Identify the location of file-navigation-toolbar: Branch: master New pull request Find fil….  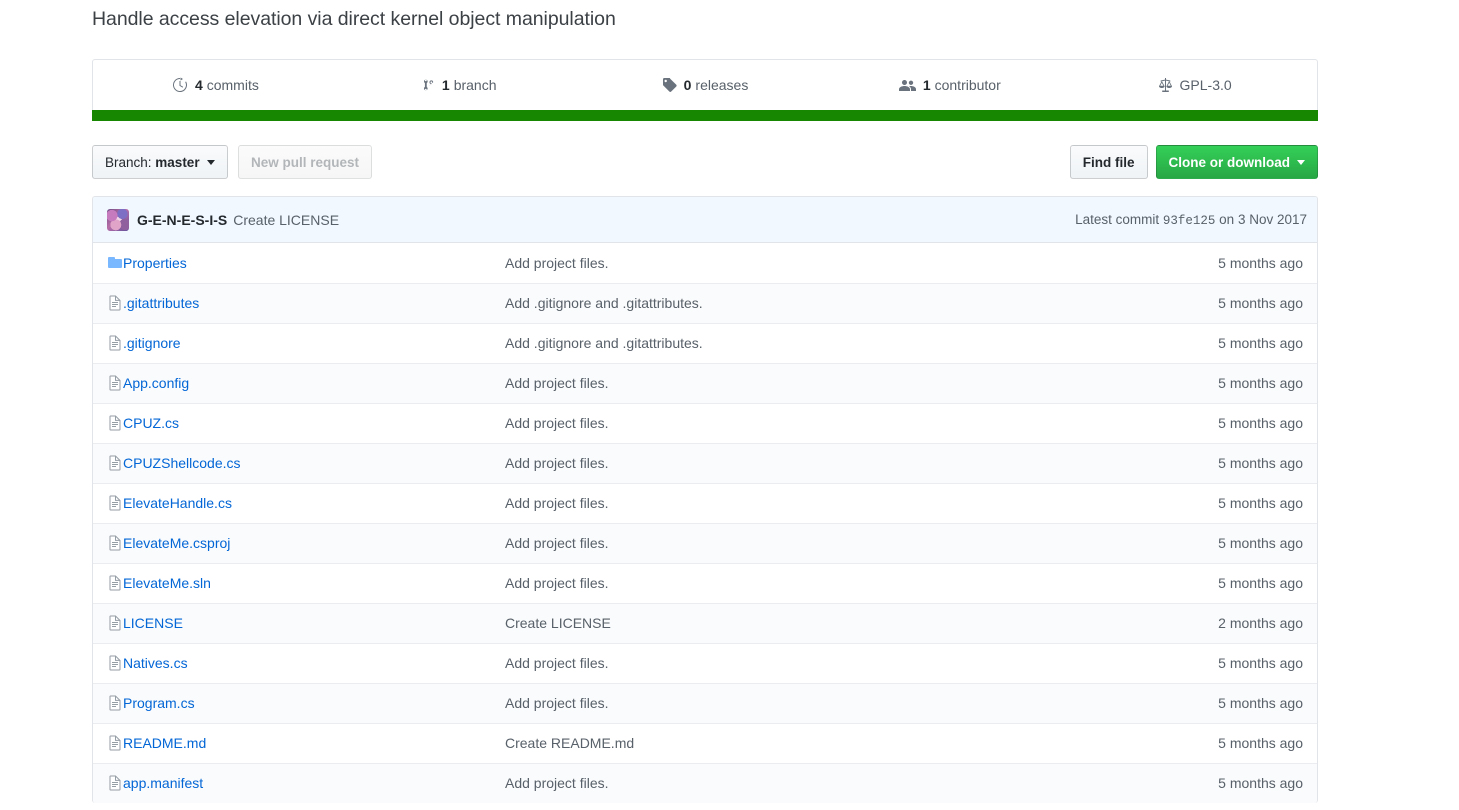
(705, 162).